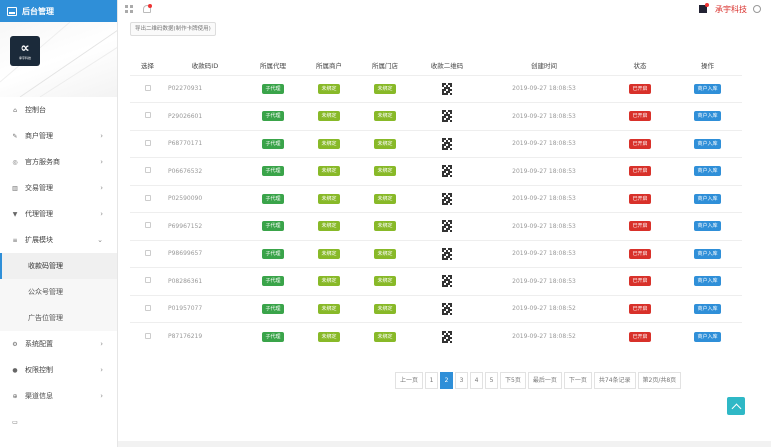 Image resolution: width=771 pixels, height=447 pixels. What do you see at coordinates (462, 380) in the screenshot?
I see `page-number-button: 3` at bounding box center [462, 380].